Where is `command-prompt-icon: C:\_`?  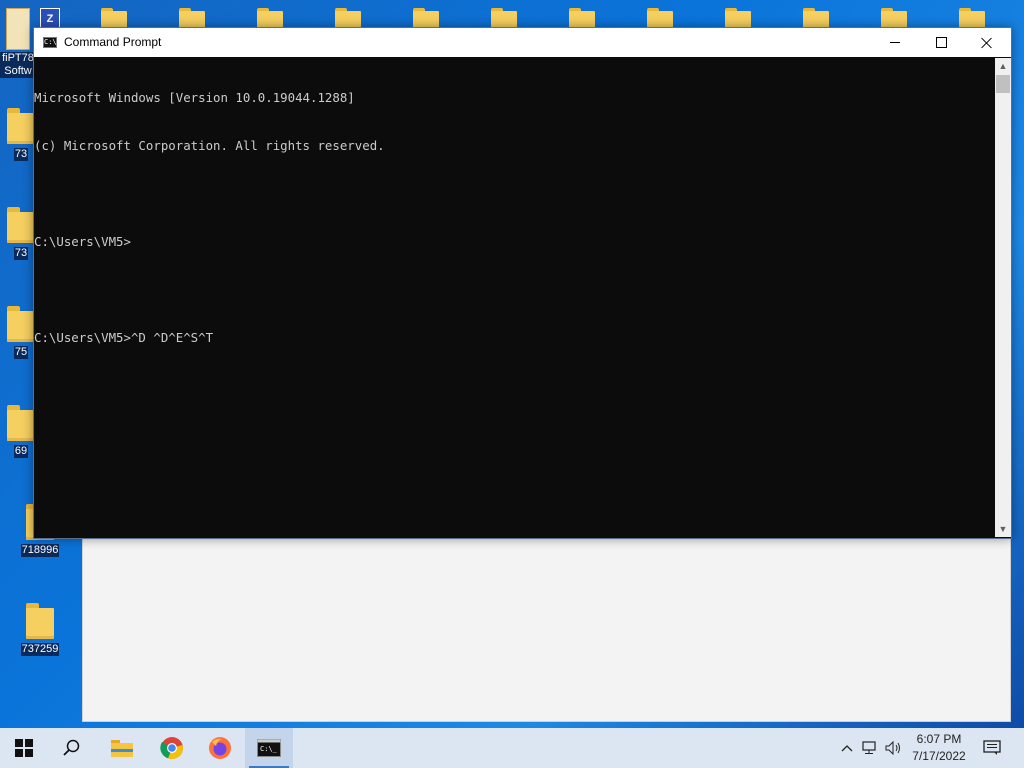
command-prompt-icon: C:\_ is located at coordinates (269, 748).